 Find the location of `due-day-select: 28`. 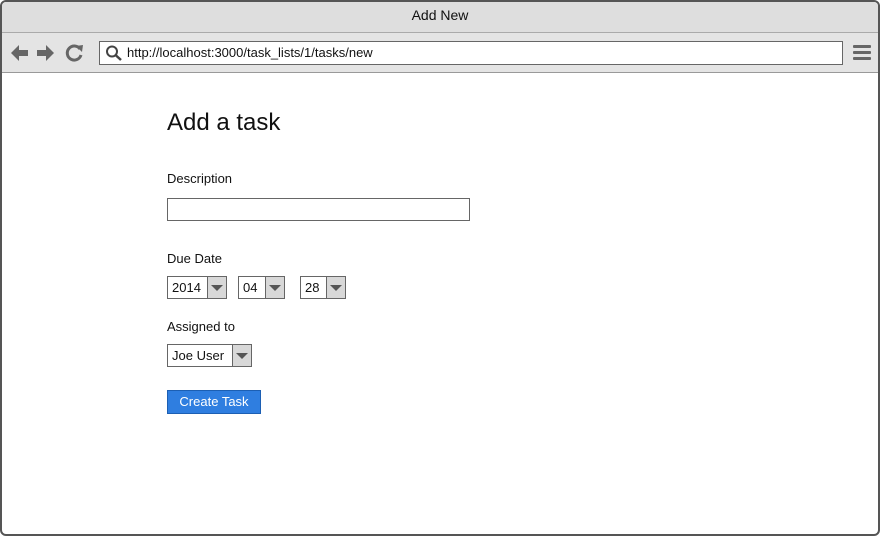

due-day-select: 28 is located at coordinates (323, 287).